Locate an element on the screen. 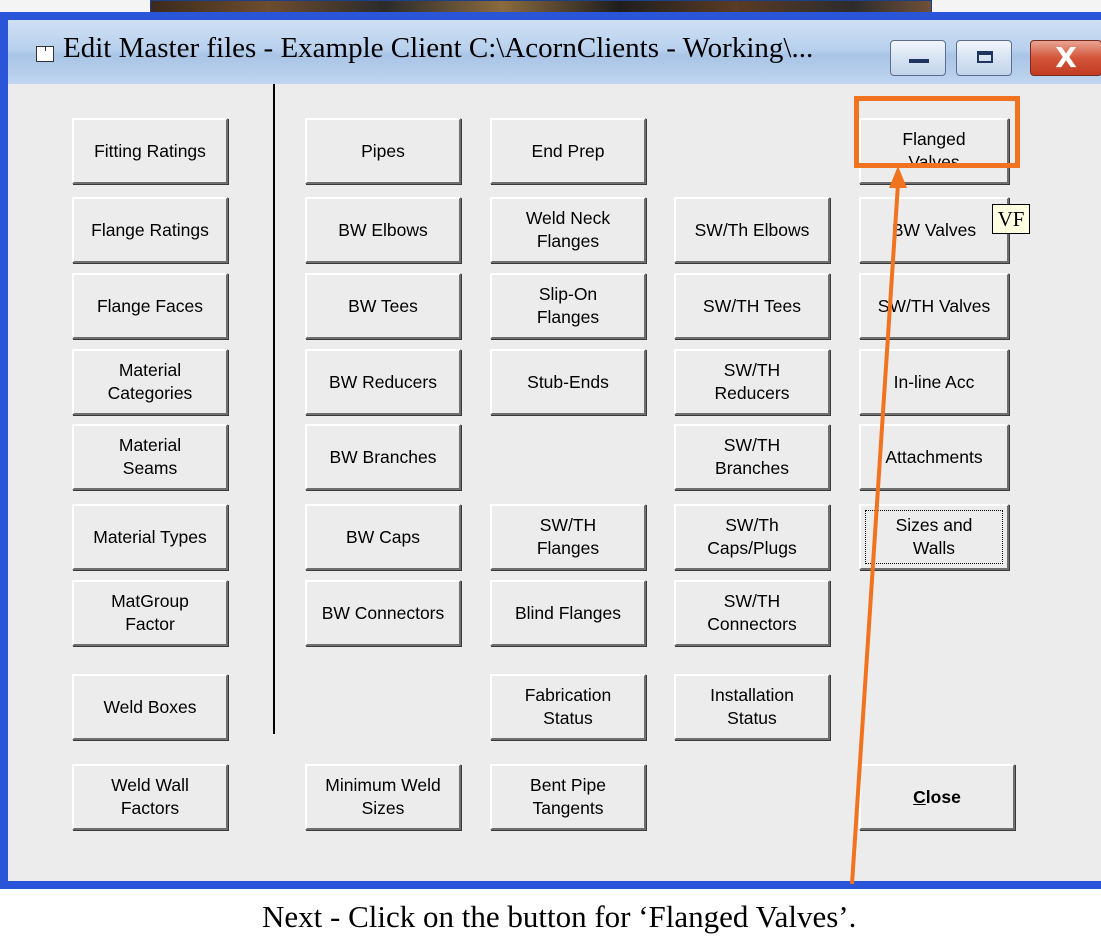 The width and height of the screenshot is (1101, 942). sw-th-valves-button: SW/TH Valves is located at coordinates (934, 306).